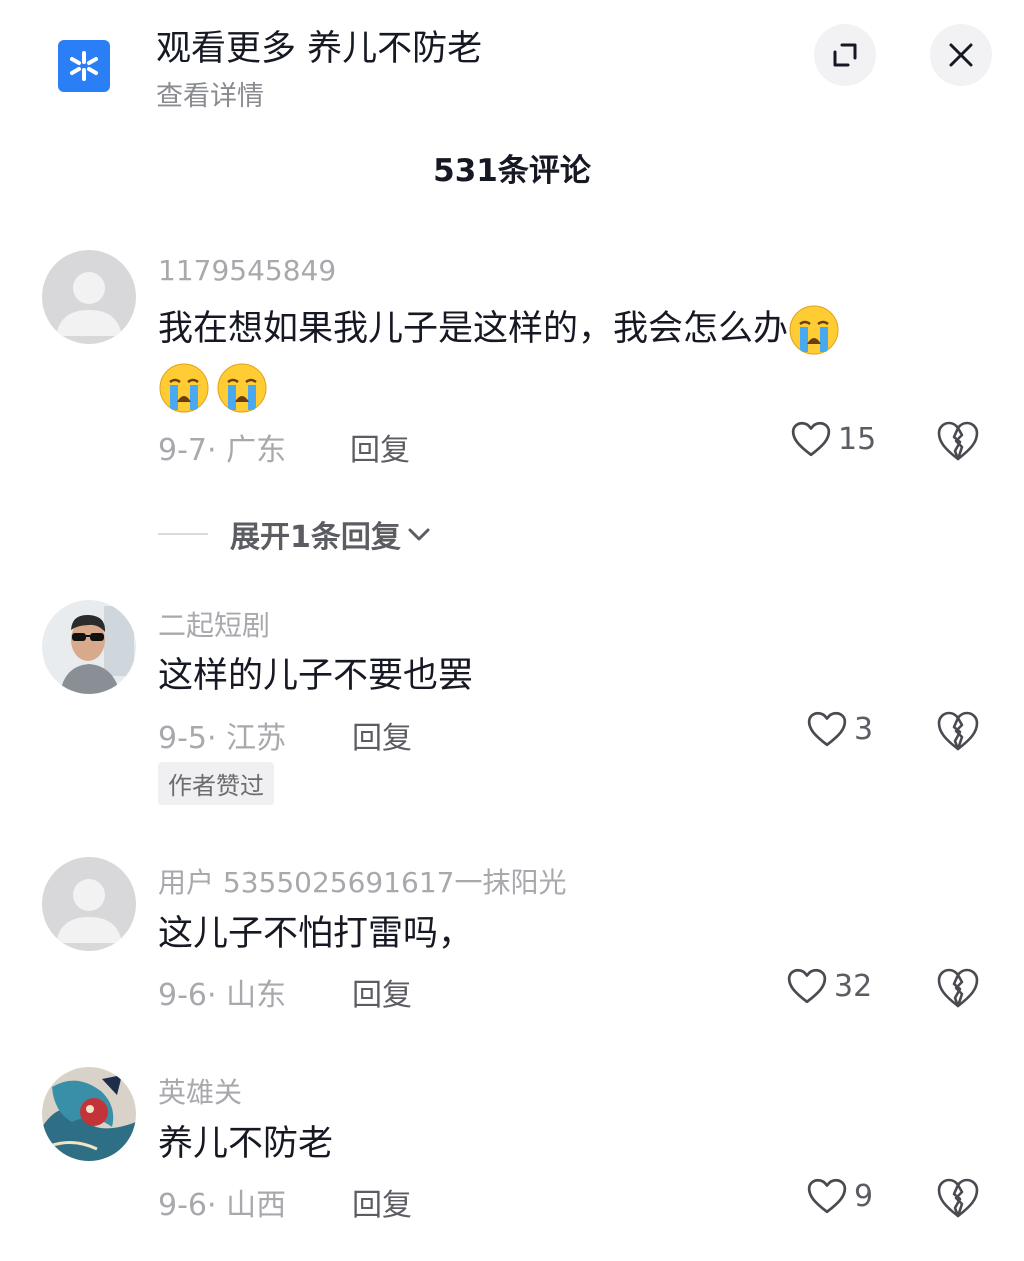 The image size is (1024, 1261). I want to click on like-button: 3, so click(839, 729).